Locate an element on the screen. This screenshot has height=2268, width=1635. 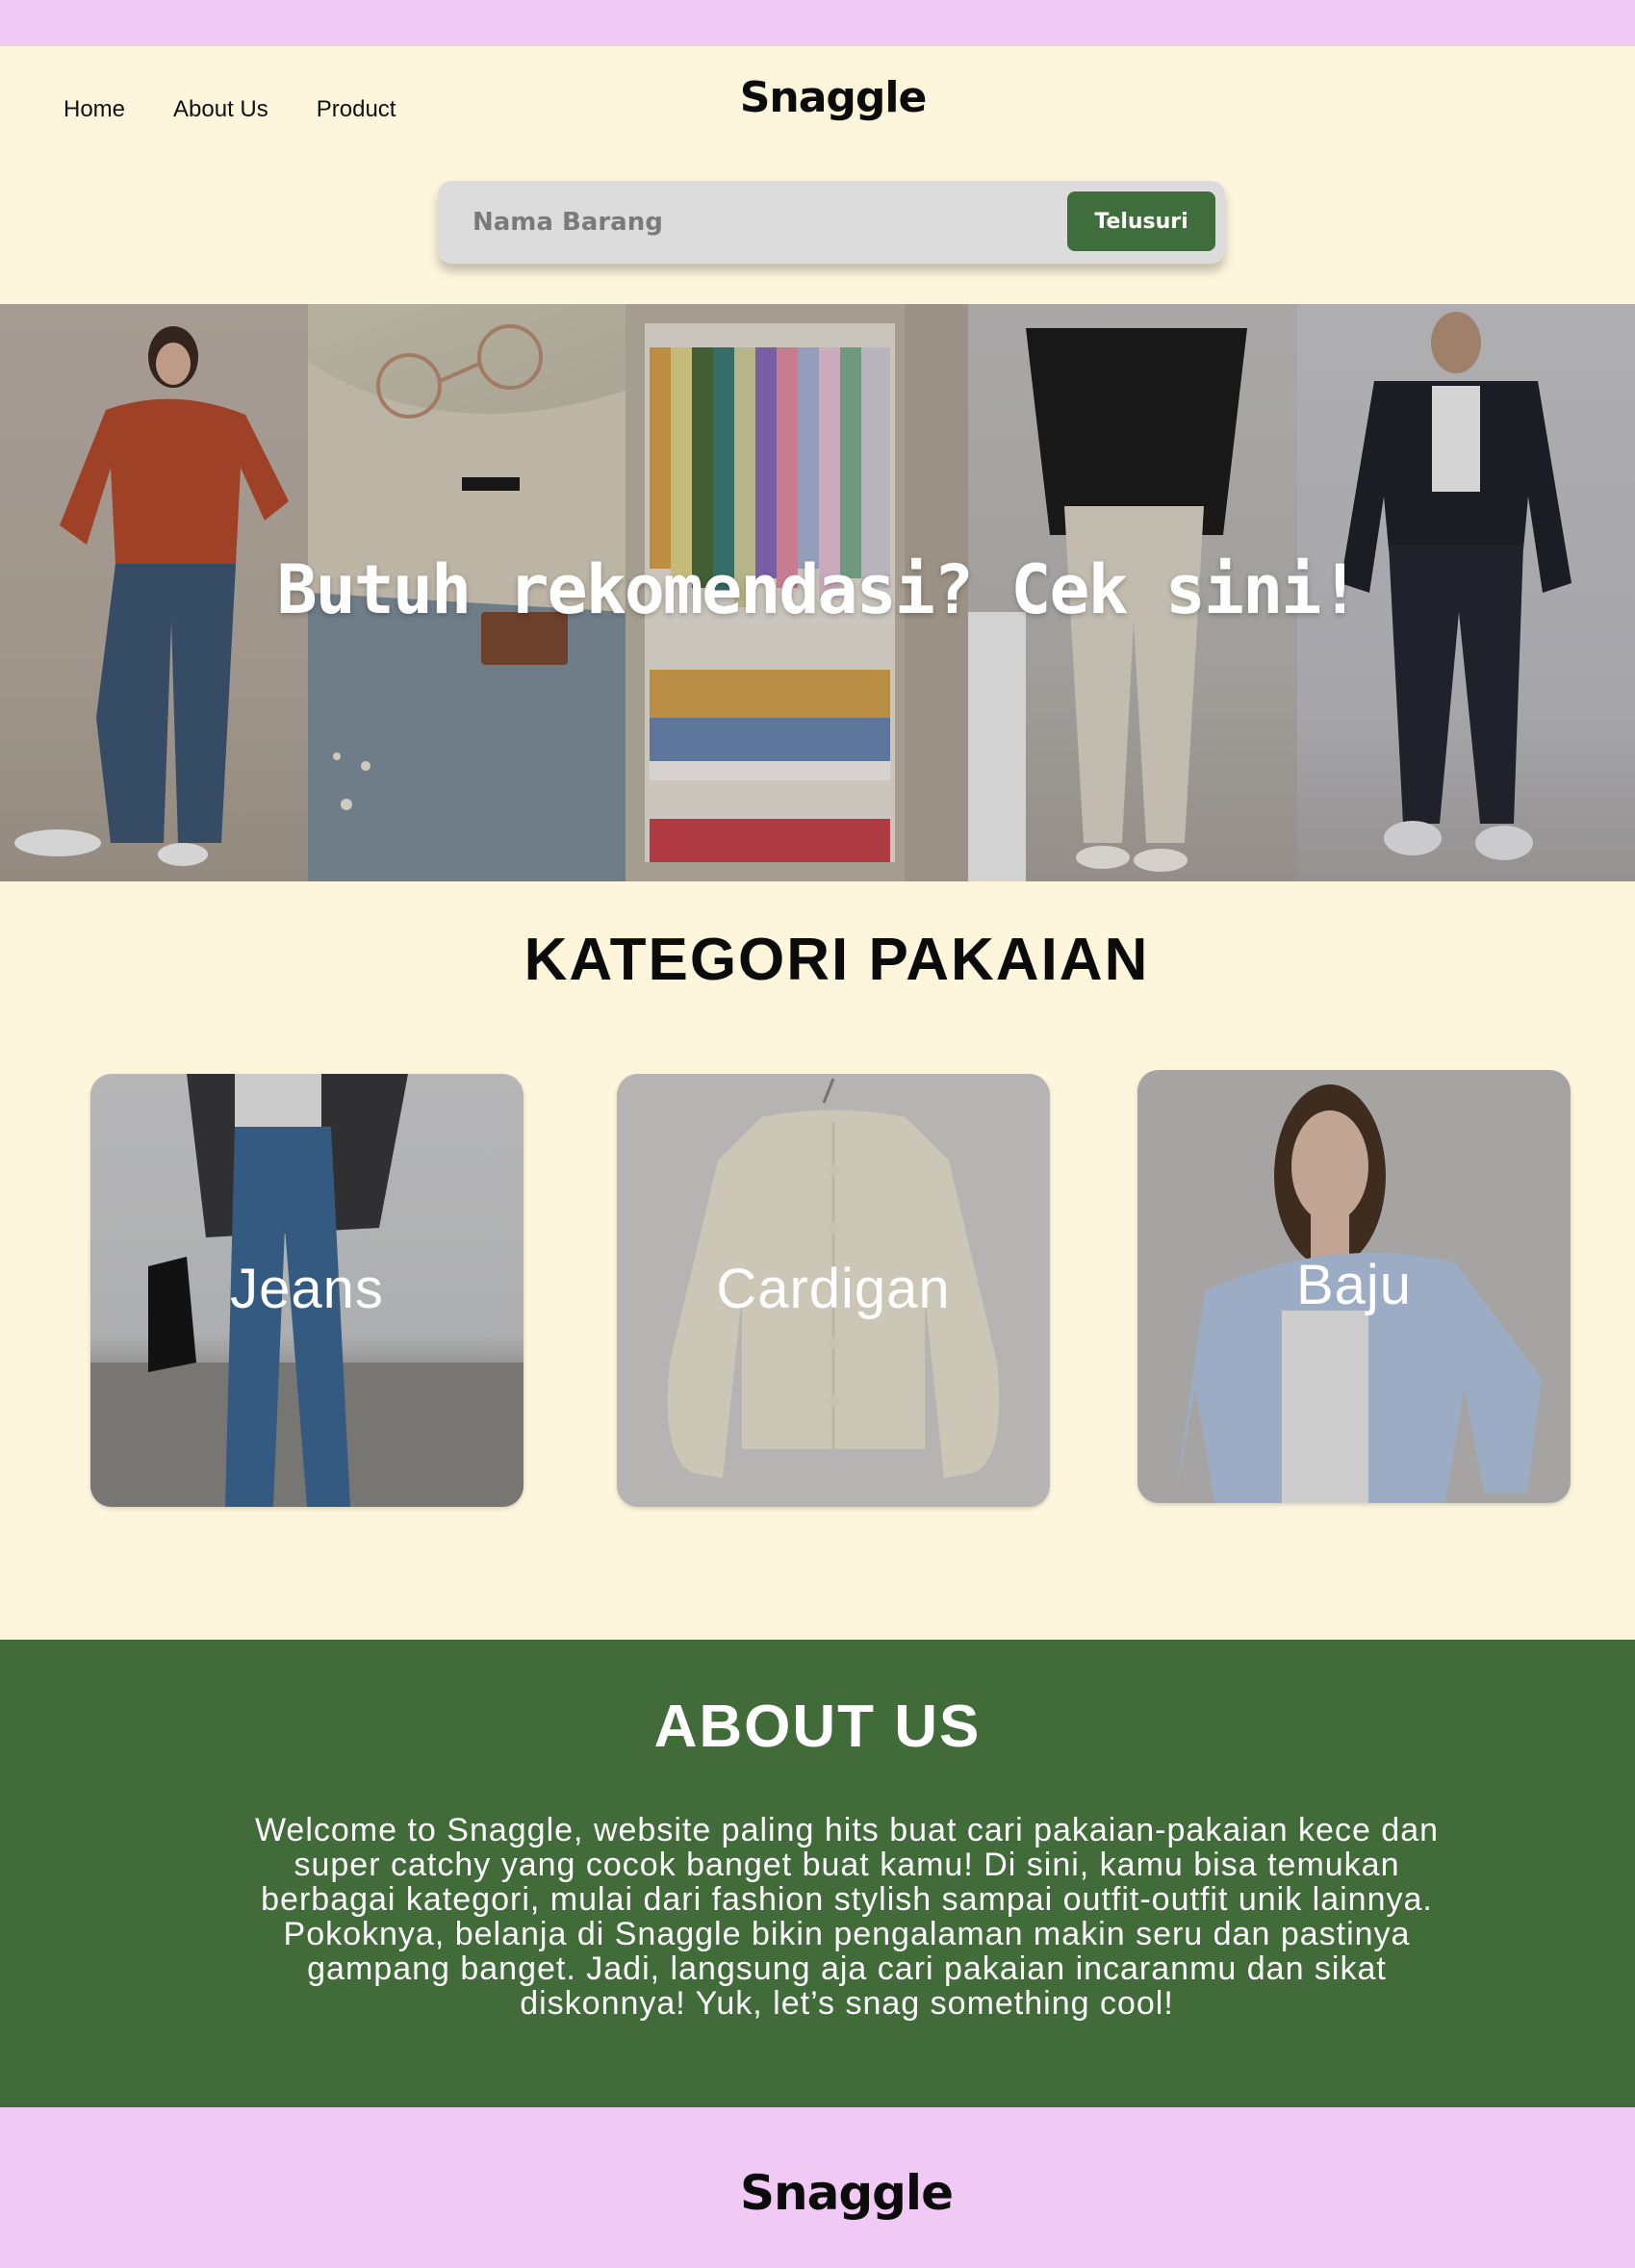
search-input is located at coordinates (742, 222).